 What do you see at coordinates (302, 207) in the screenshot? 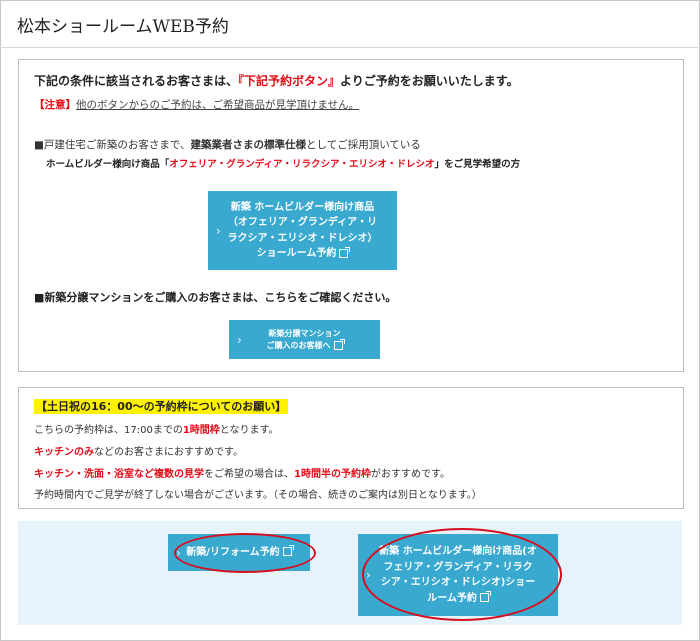
I see `builder-button-line1: 新築 ホームビルダー様向け商品` at bounding box center [302, 207].